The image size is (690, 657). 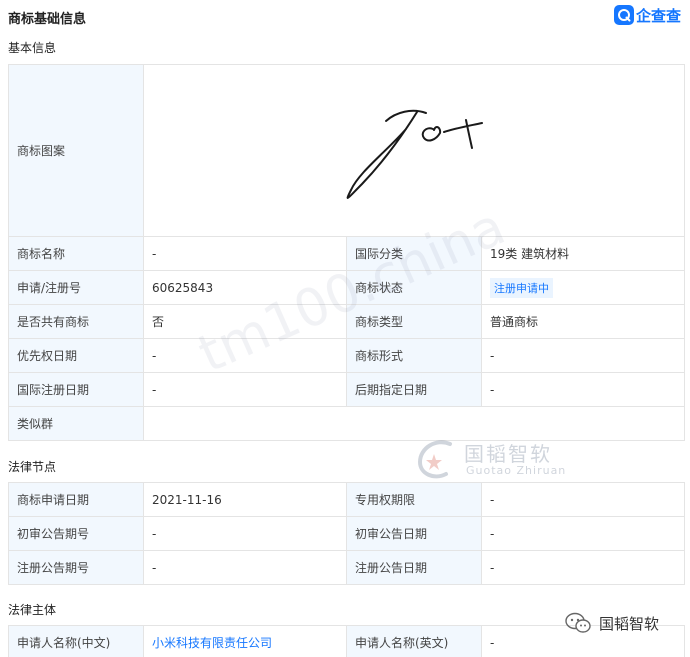 I want to click on shared-trademark-label: 是否共有商标, so click(x=76, y=321).